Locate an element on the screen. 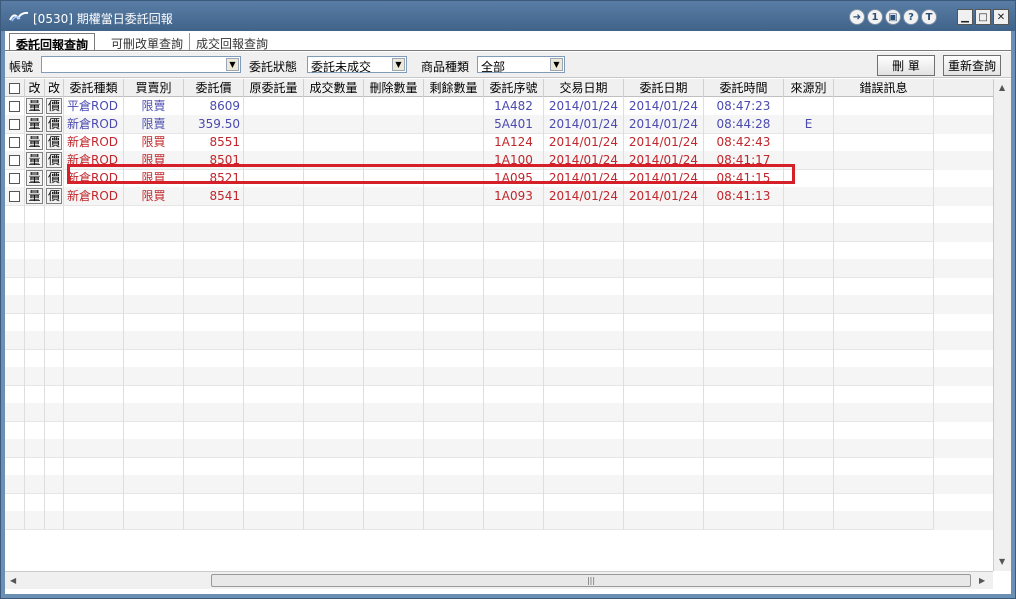  column-header: 委託日期 is located at coordinates (664, 88).